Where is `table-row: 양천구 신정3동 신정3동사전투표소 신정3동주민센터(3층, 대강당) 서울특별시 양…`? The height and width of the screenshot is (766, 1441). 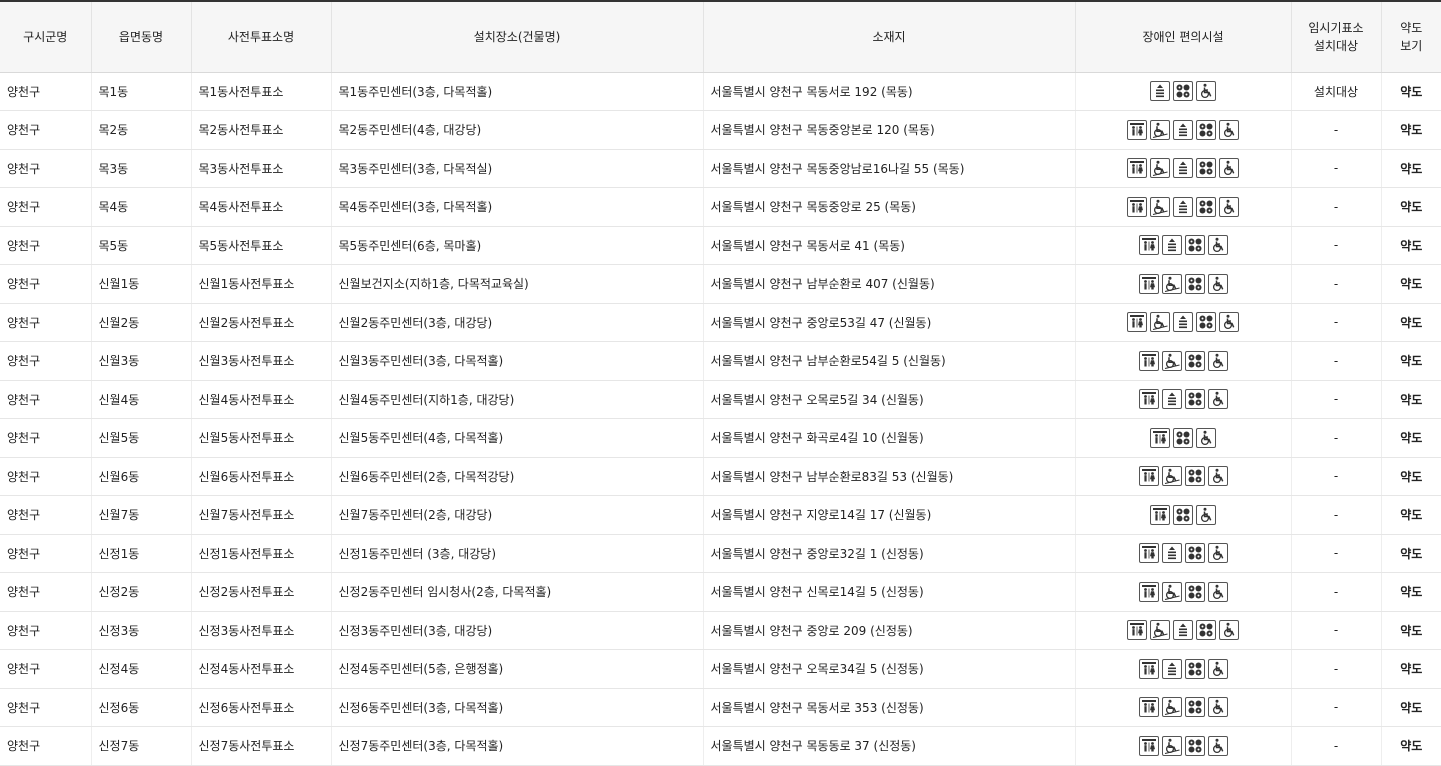 table-row: 양천구 신정3동 신정3동사전투표소 신정3동주민센터(3층, 대강당) 서울특별시 양… is located at coordinates (720, 630).